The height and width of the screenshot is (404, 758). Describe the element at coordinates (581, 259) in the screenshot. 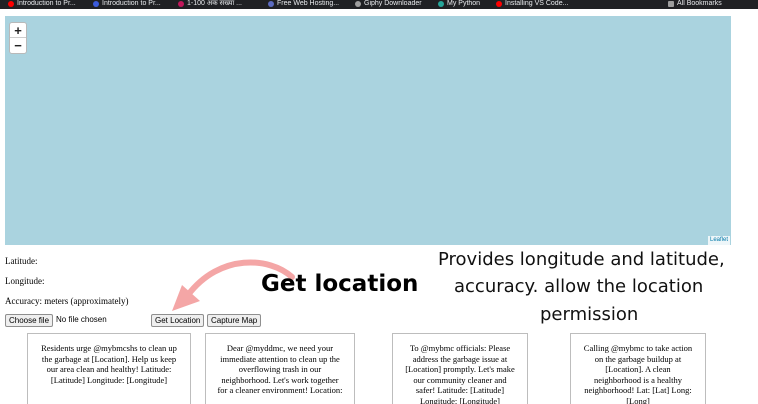

I see `annotation-line-1: Provides longitude and latitude,` at that location.